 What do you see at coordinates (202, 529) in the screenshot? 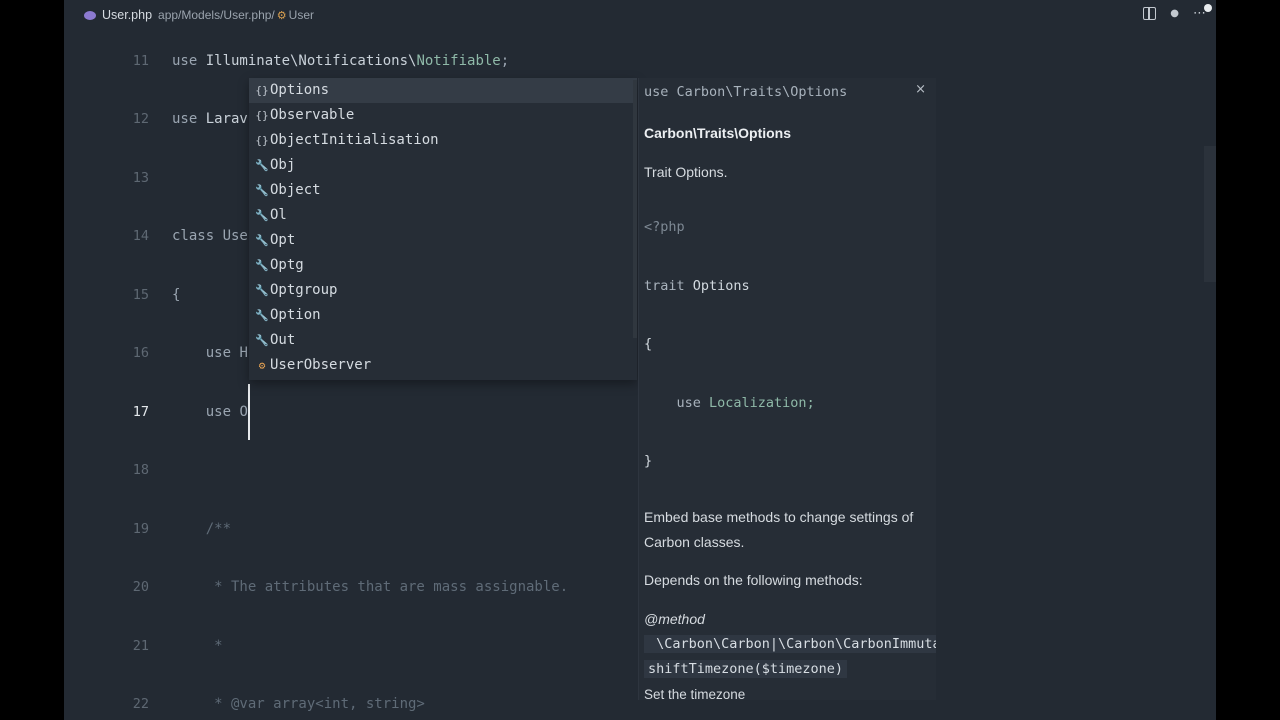
I see `comment-text: /**` at bounding box center [202, 529].